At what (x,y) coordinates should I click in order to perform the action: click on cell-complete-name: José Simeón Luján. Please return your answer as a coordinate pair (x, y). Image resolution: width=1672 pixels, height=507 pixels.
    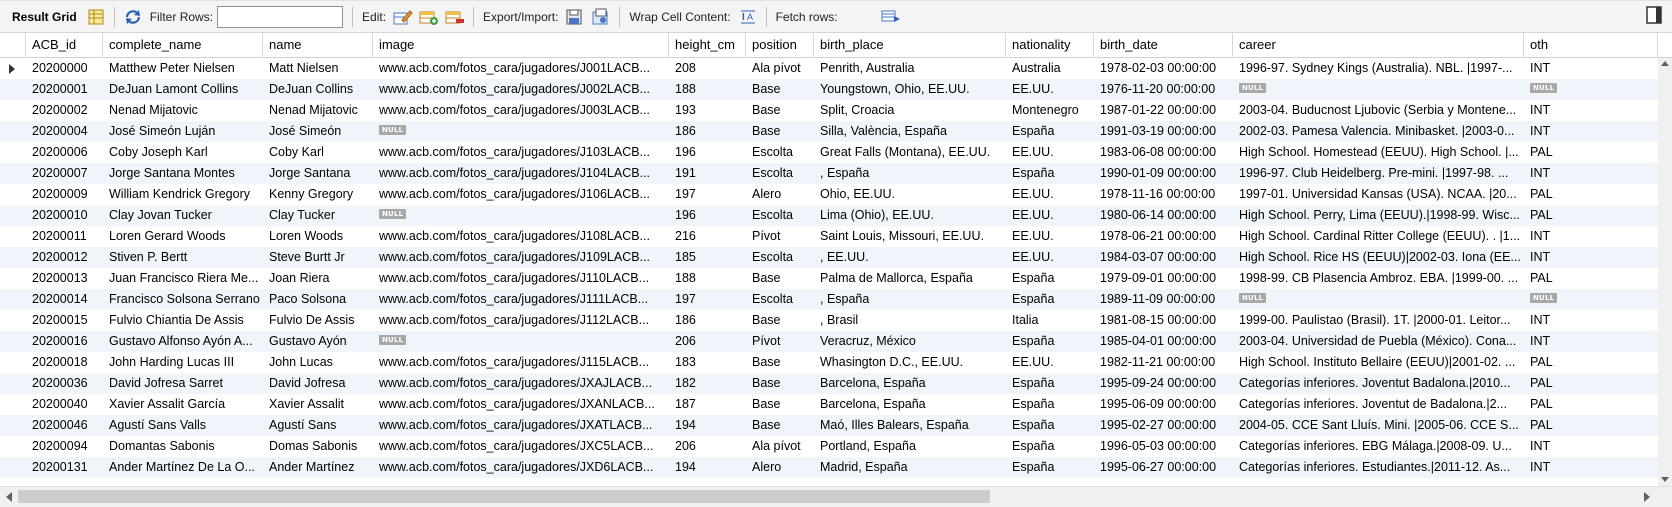
    Looking at the image, I should click on (183, 131).